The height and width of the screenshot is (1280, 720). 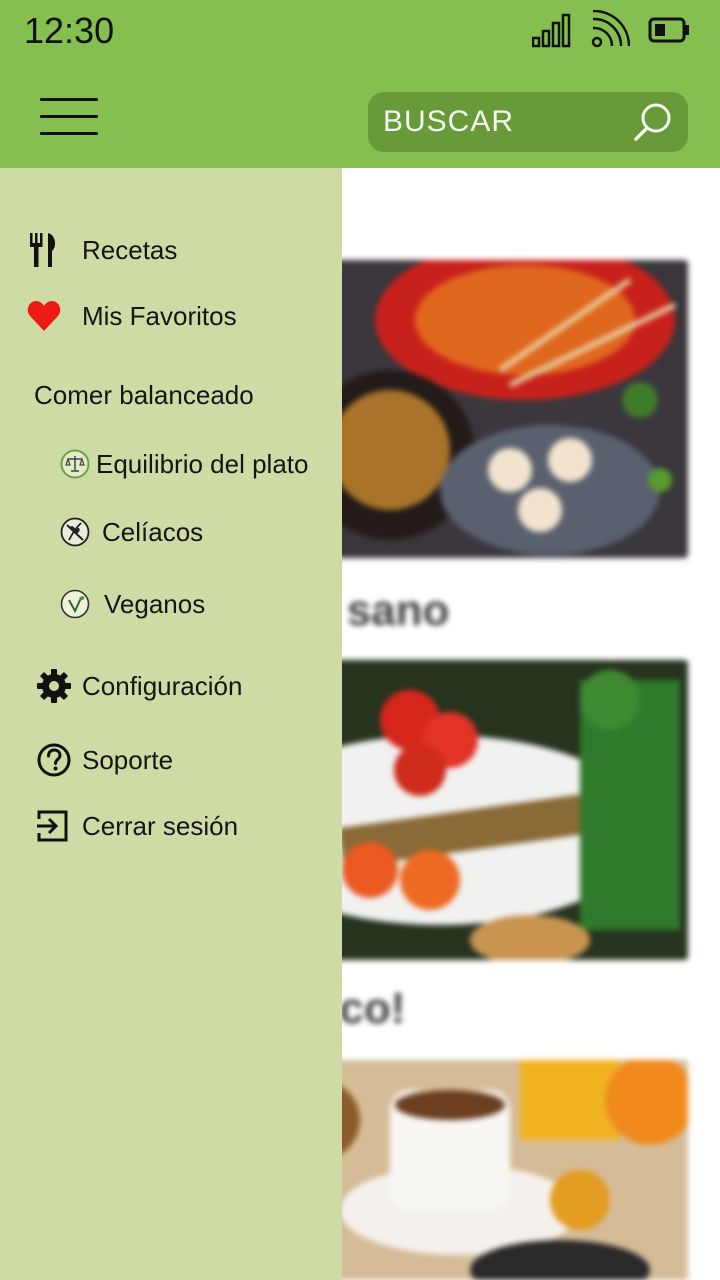 I want to click on menu-item-celiacos: Celíacos, so click(x=101, y=532).